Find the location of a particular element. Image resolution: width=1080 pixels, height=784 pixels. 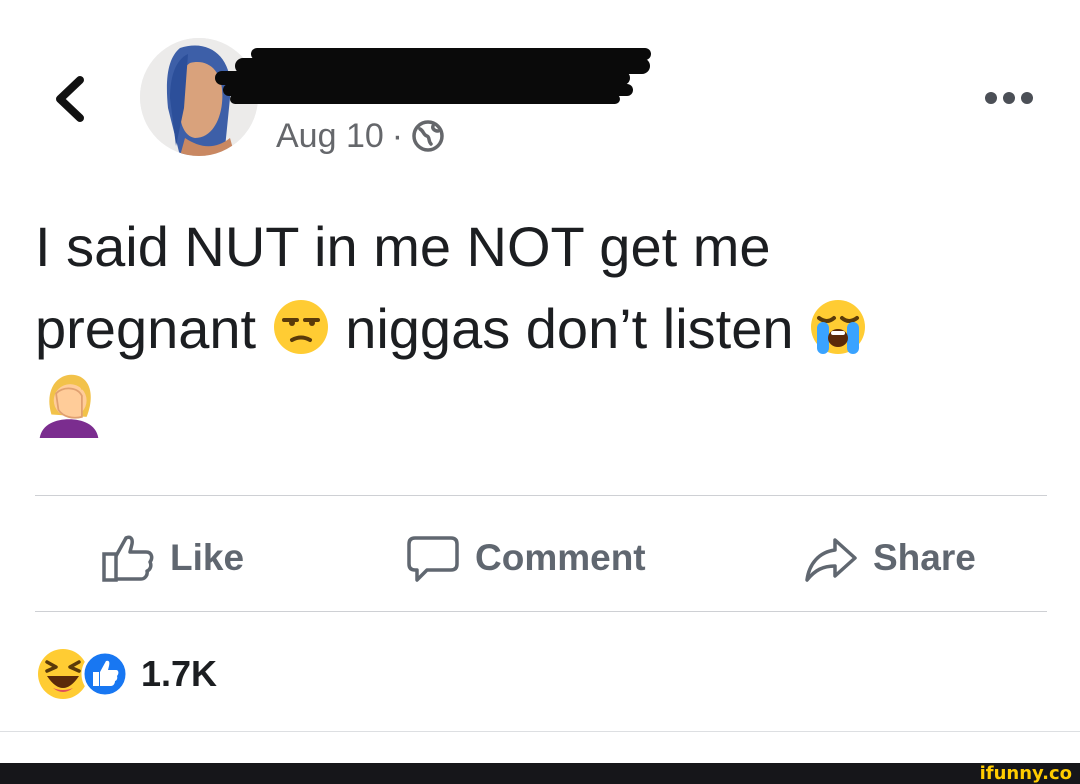

share-arrow-icon is located at coordinates (831, 560).